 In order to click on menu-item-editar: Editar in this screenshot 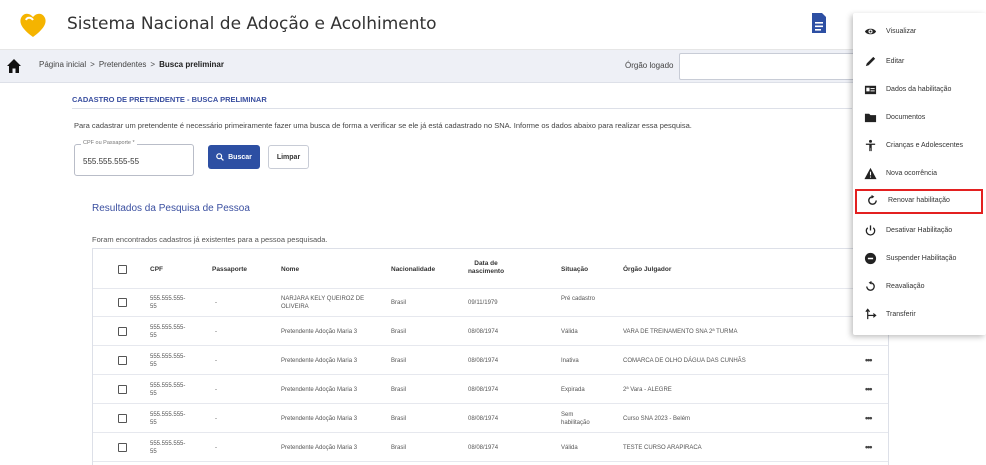, I will do `click(919, 63)`.